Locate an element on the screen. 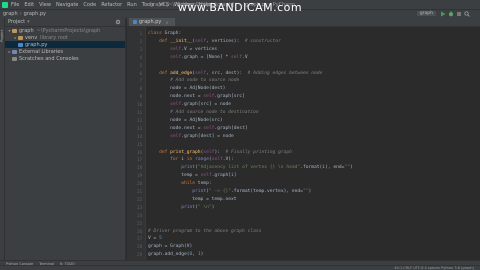  code-token: , vertices): is located at coordinates (225, 41).